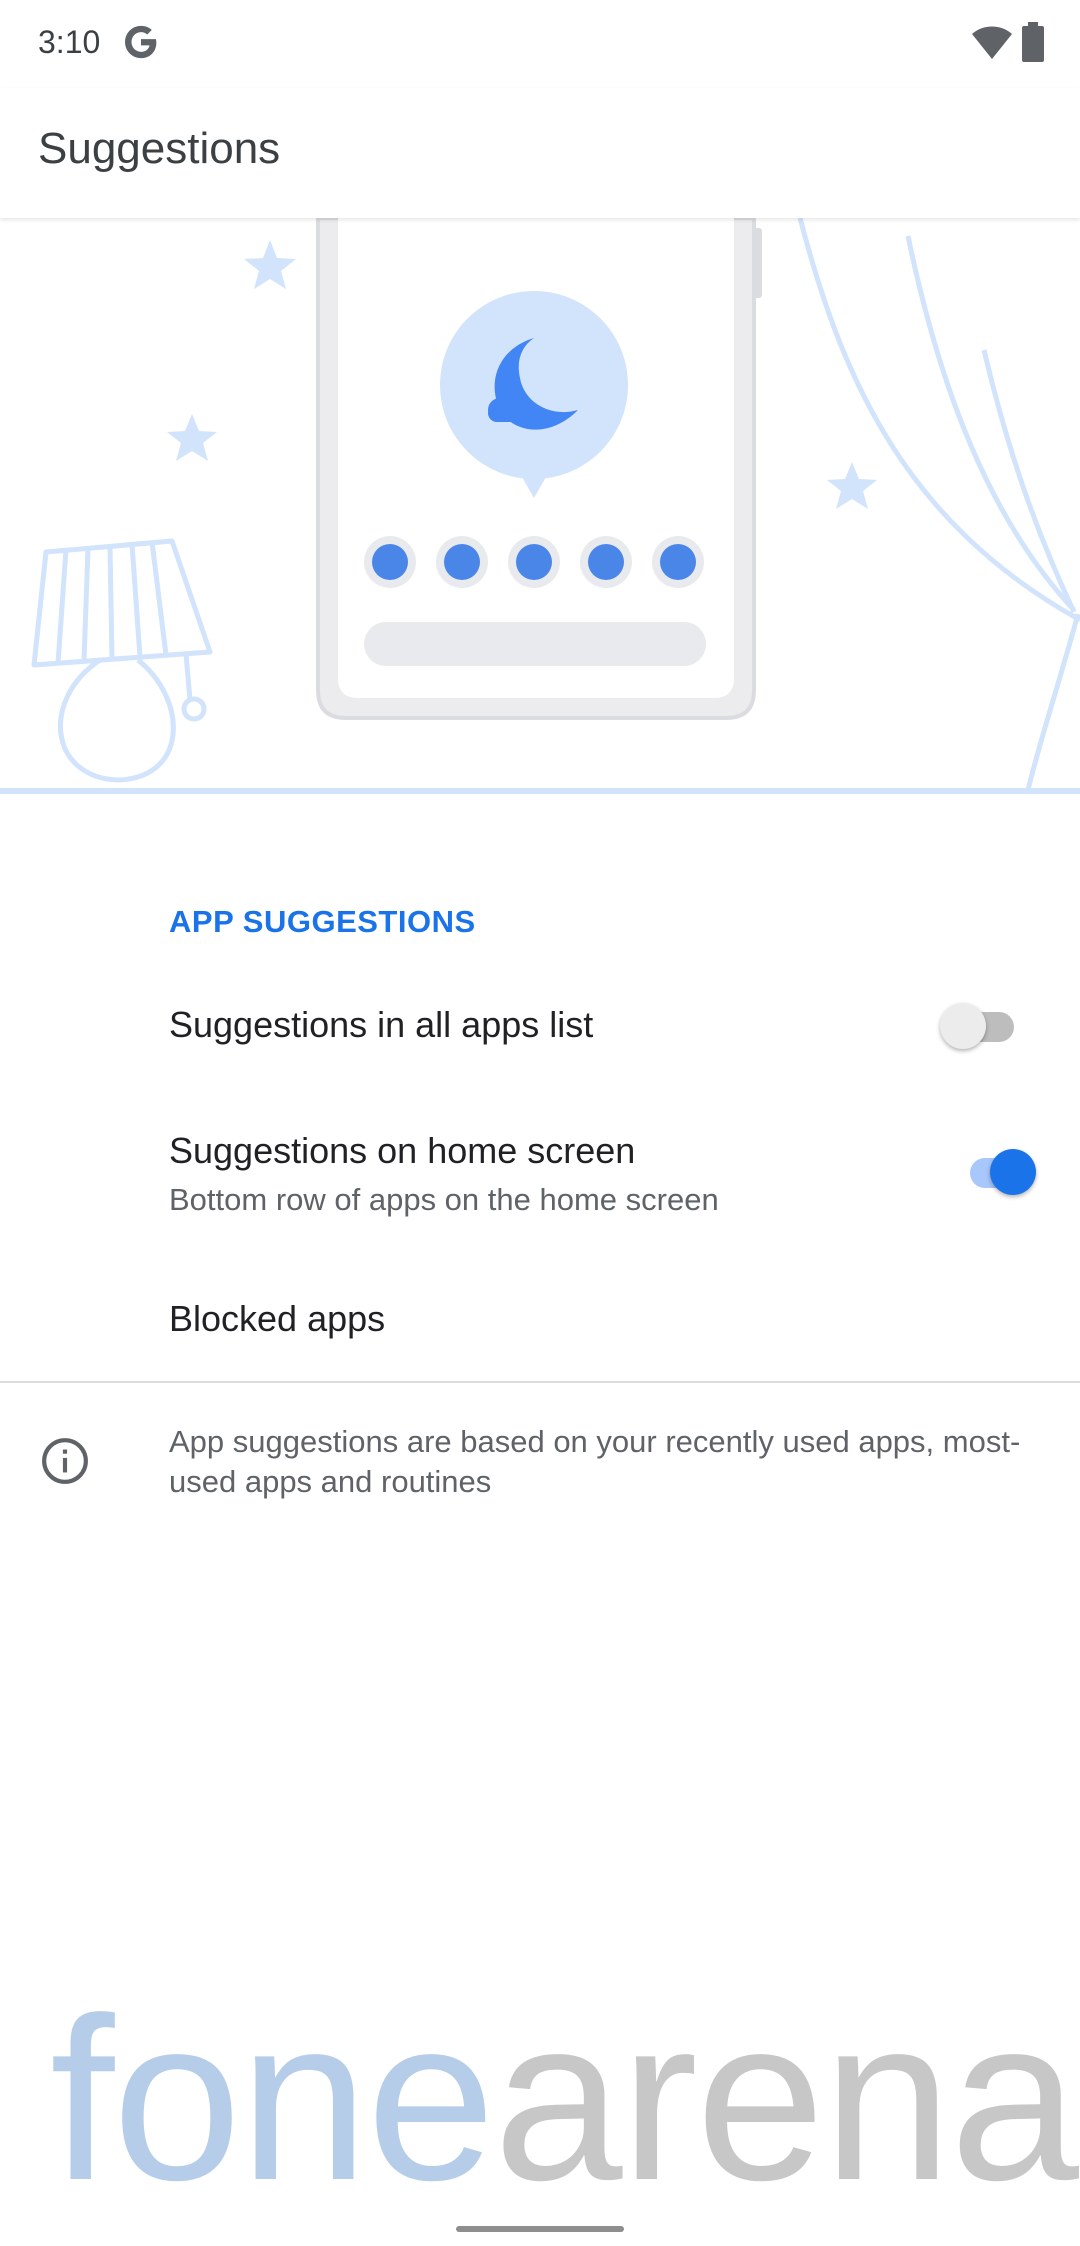 The width and height of the screenshot is (1080, 2246). What do you see at coordinates (540, 1382) in the screenshot?
I see `divider` at bounding box center [540, 1382].